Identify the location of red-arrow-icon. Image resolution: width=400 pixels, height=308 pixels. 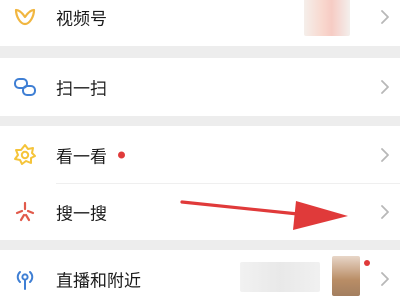
(264, 215).